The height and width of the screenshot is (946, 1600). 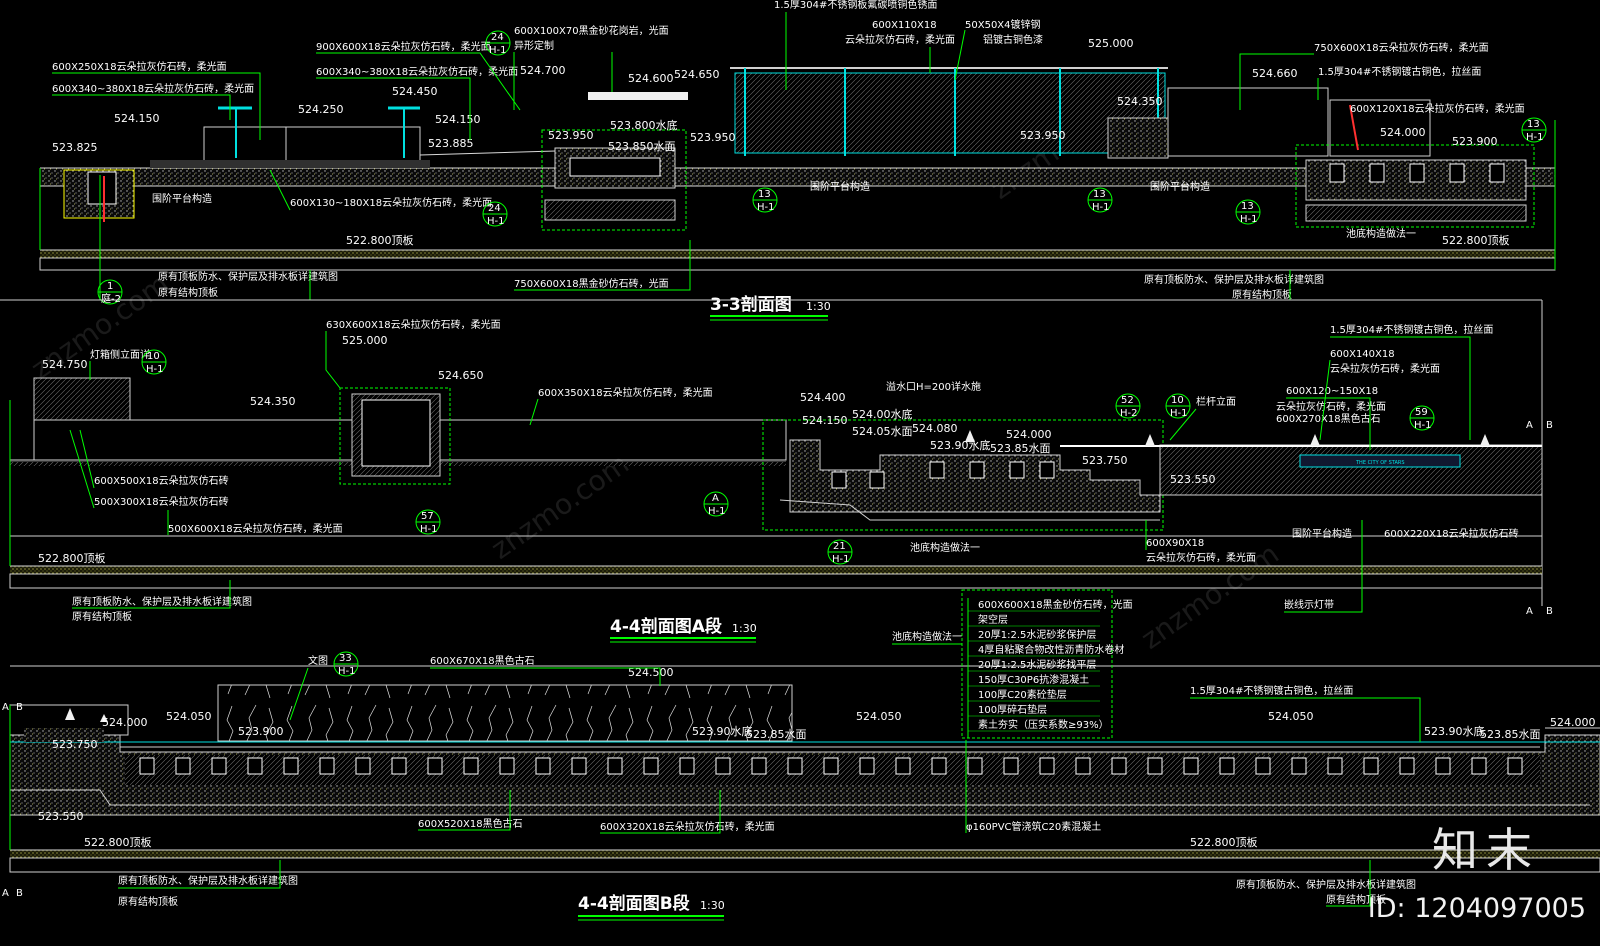 I want to click on annotation: φ160PVC管浇筑C20素混凝土, so click(x=1033, y=826).